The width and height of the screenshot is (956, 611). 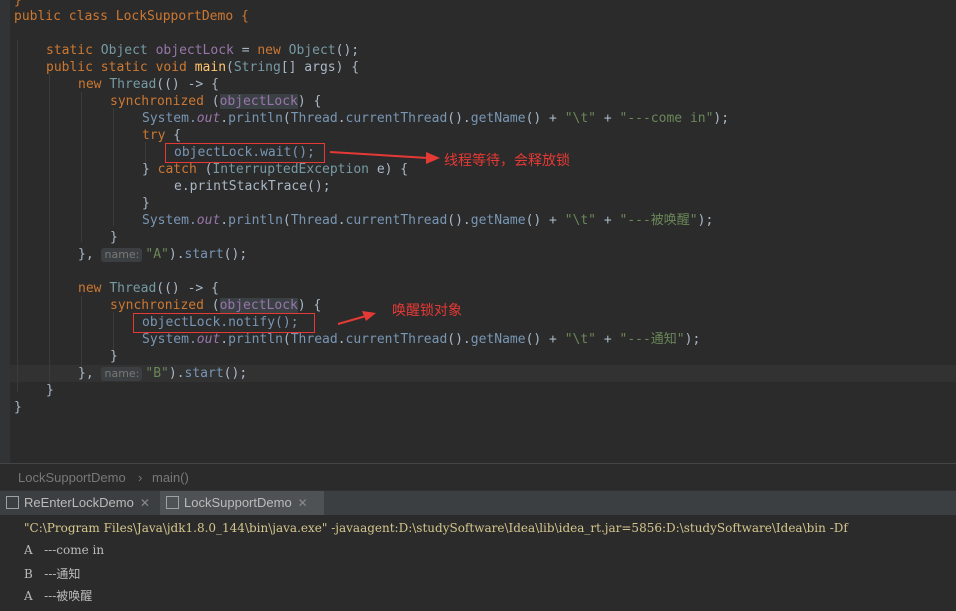 I want to click on notify-annotation: 唤醒锁对象, so click(x=427, y=311).